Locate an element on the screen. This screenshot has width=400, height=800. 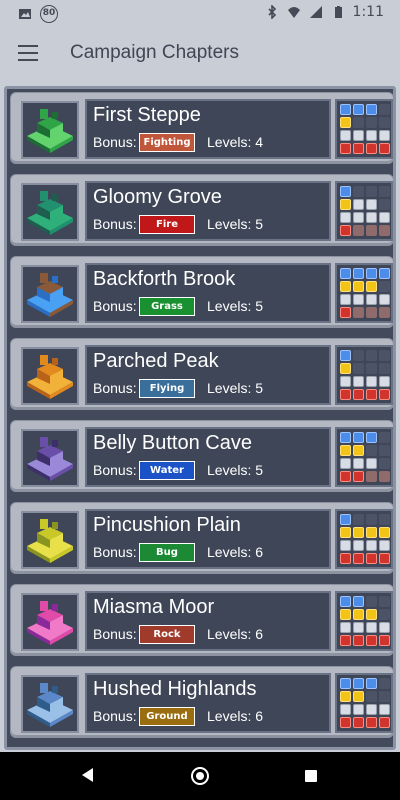
chapter-card: Gloomy Grove Bonus: Fire Levels: 5 is located at coordinates (202, 210).